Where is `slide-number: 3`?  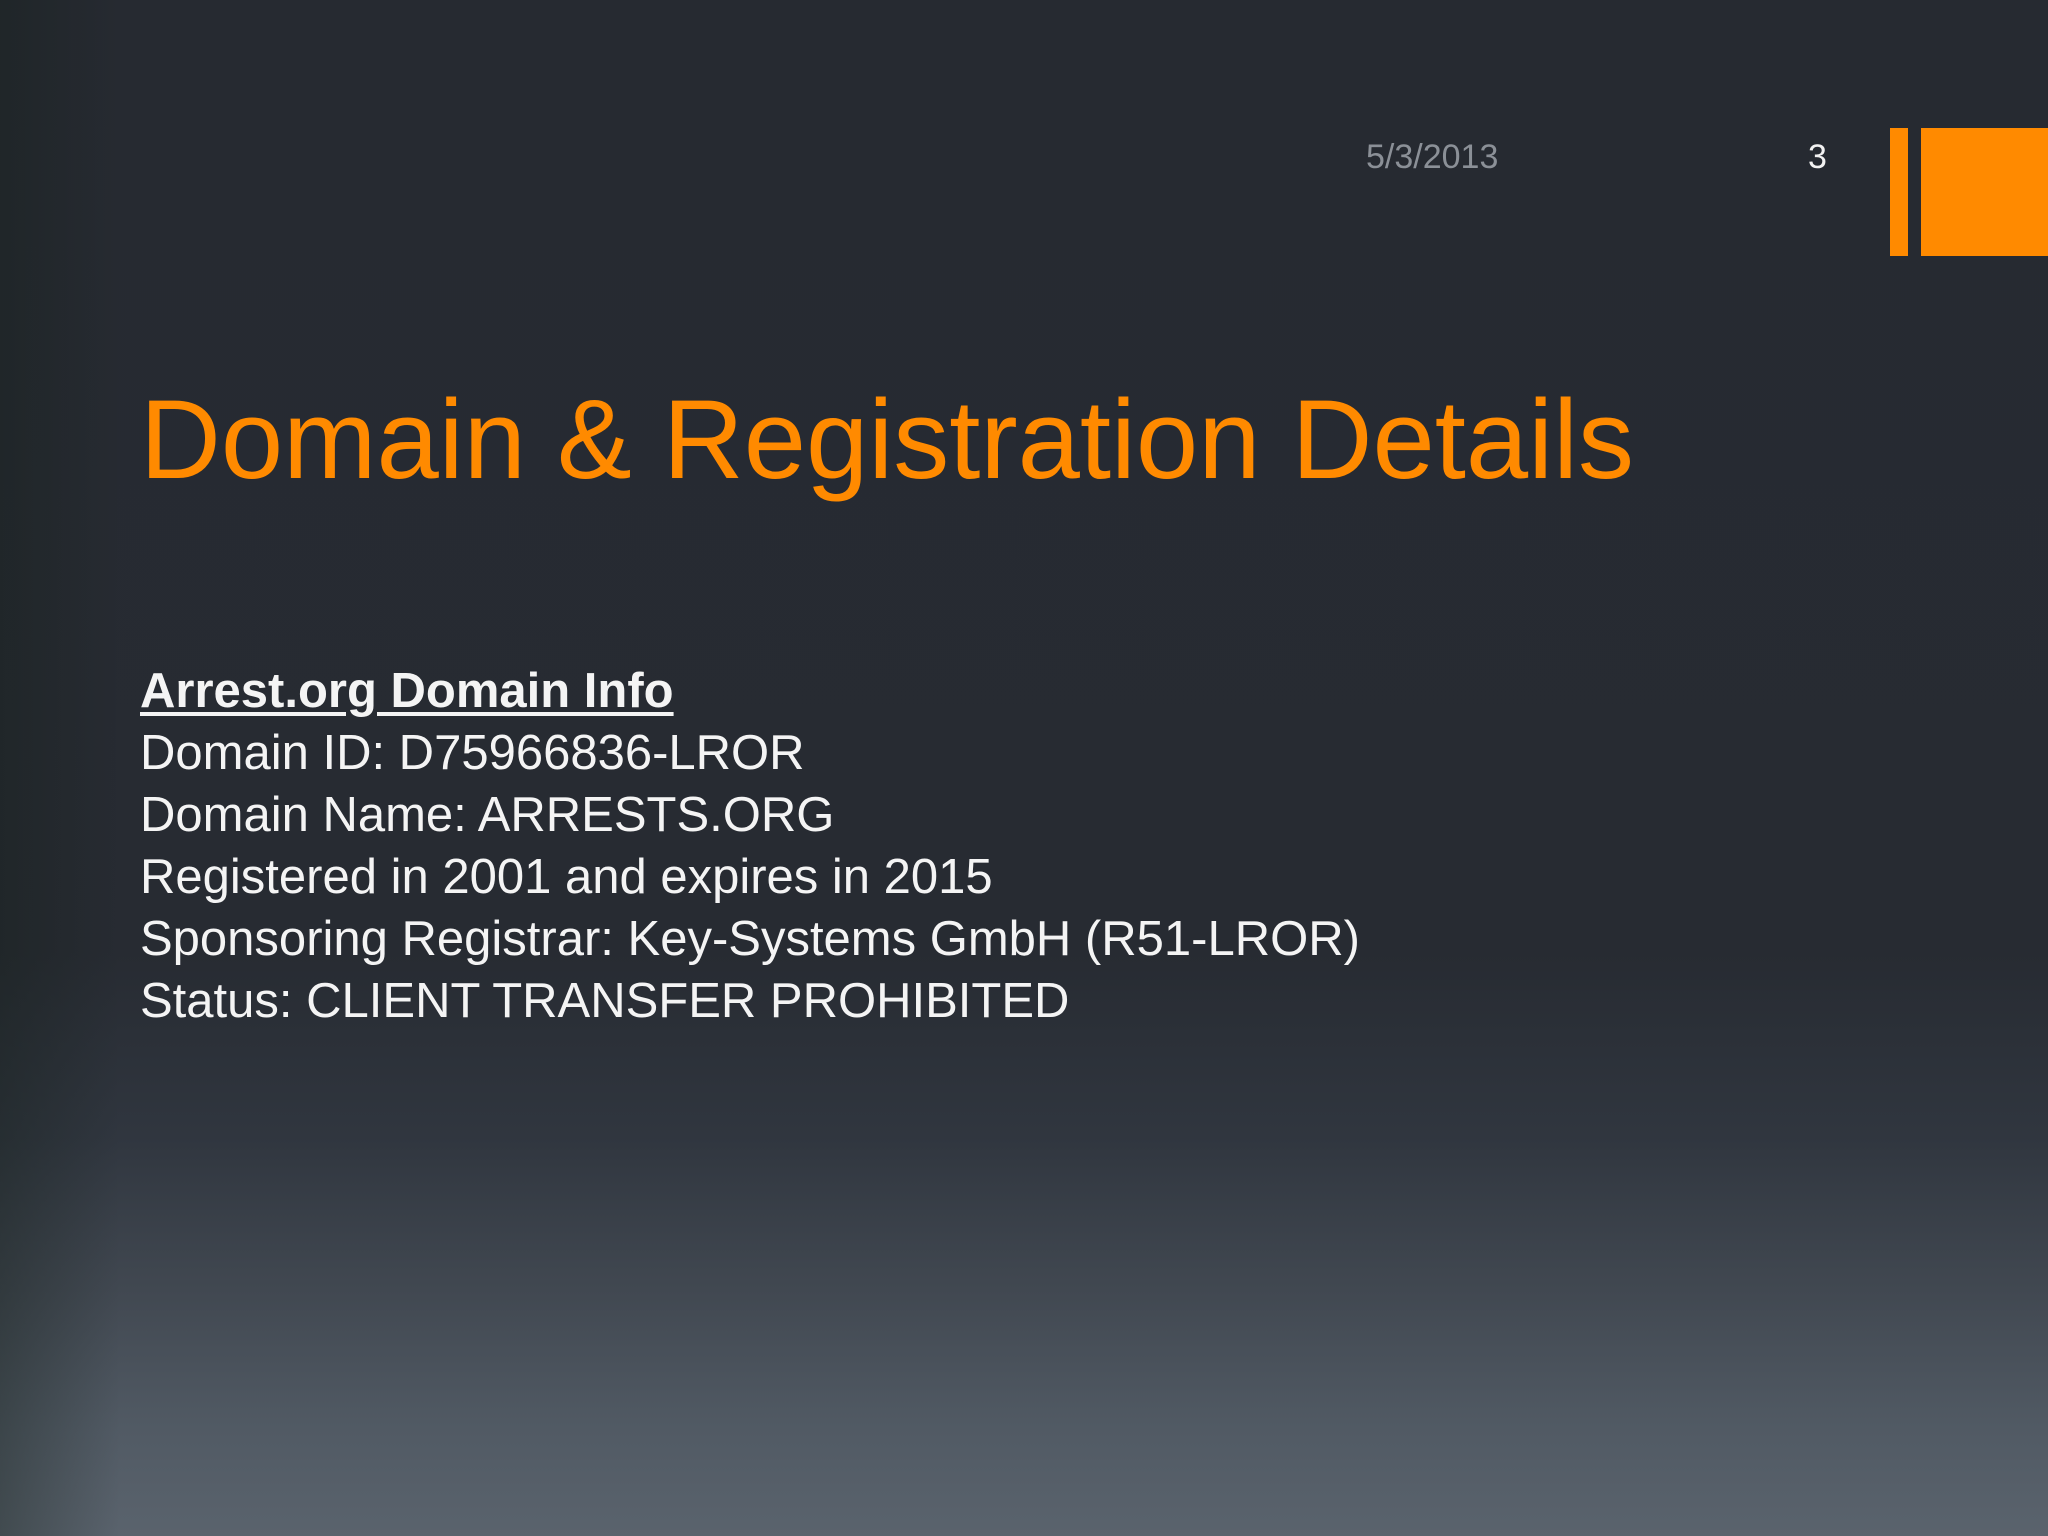
slide-number: 3 is located at coordinates (1817, 157).